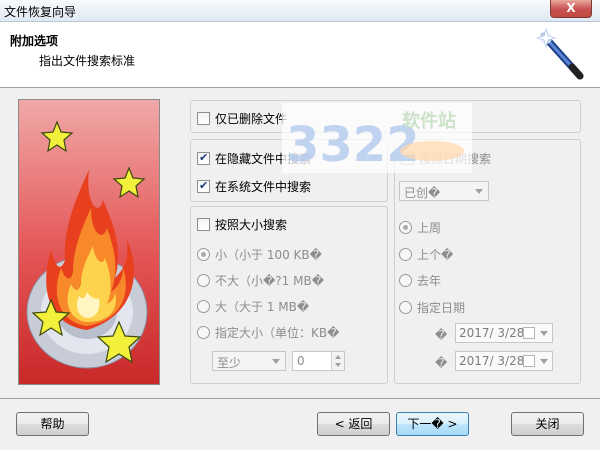 The image size is (600, 450). I want to click on fire-disc-icon, so click(87, 244).